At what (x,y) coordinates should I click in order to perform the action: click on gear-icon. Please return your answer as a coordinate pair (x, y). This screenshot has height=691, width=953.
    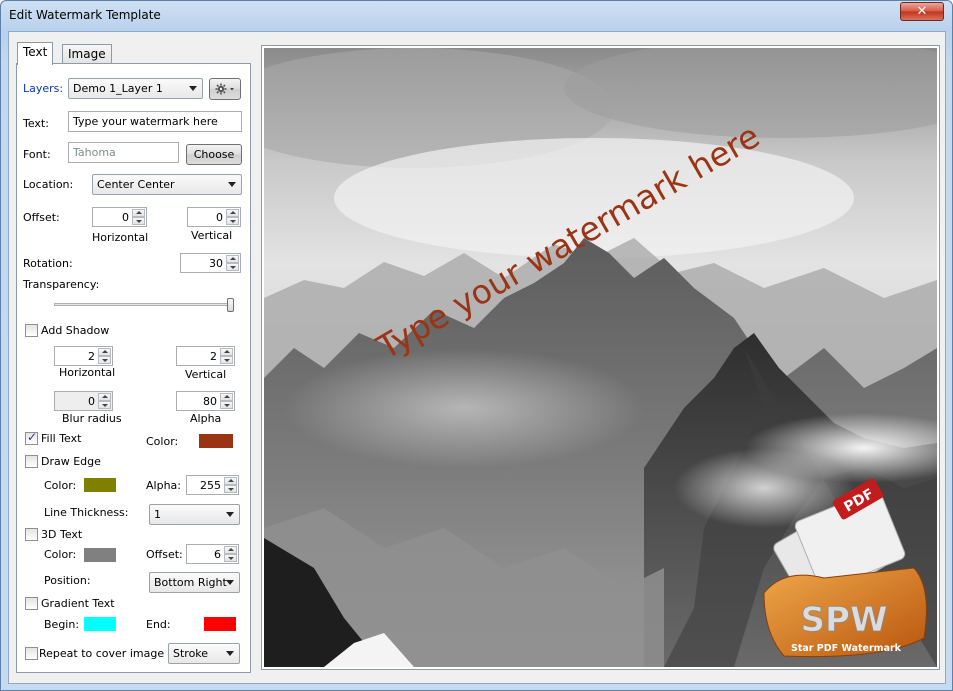
    Looking at the image, I should click on (224, 89).